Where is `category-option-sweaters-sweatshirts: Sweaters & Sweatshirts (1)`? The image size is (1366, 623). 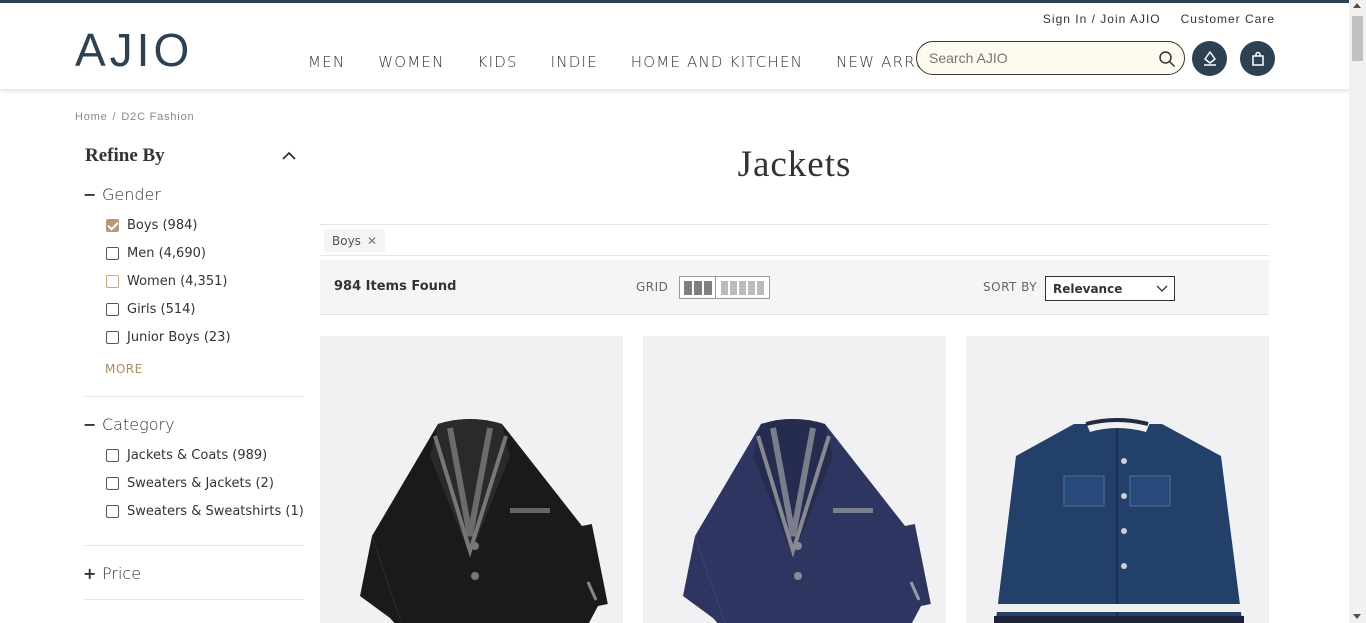
category-option-sweaters-sweatshirts: Sweaters & Sweatshirts (1) is located at coordinates (205, 511).